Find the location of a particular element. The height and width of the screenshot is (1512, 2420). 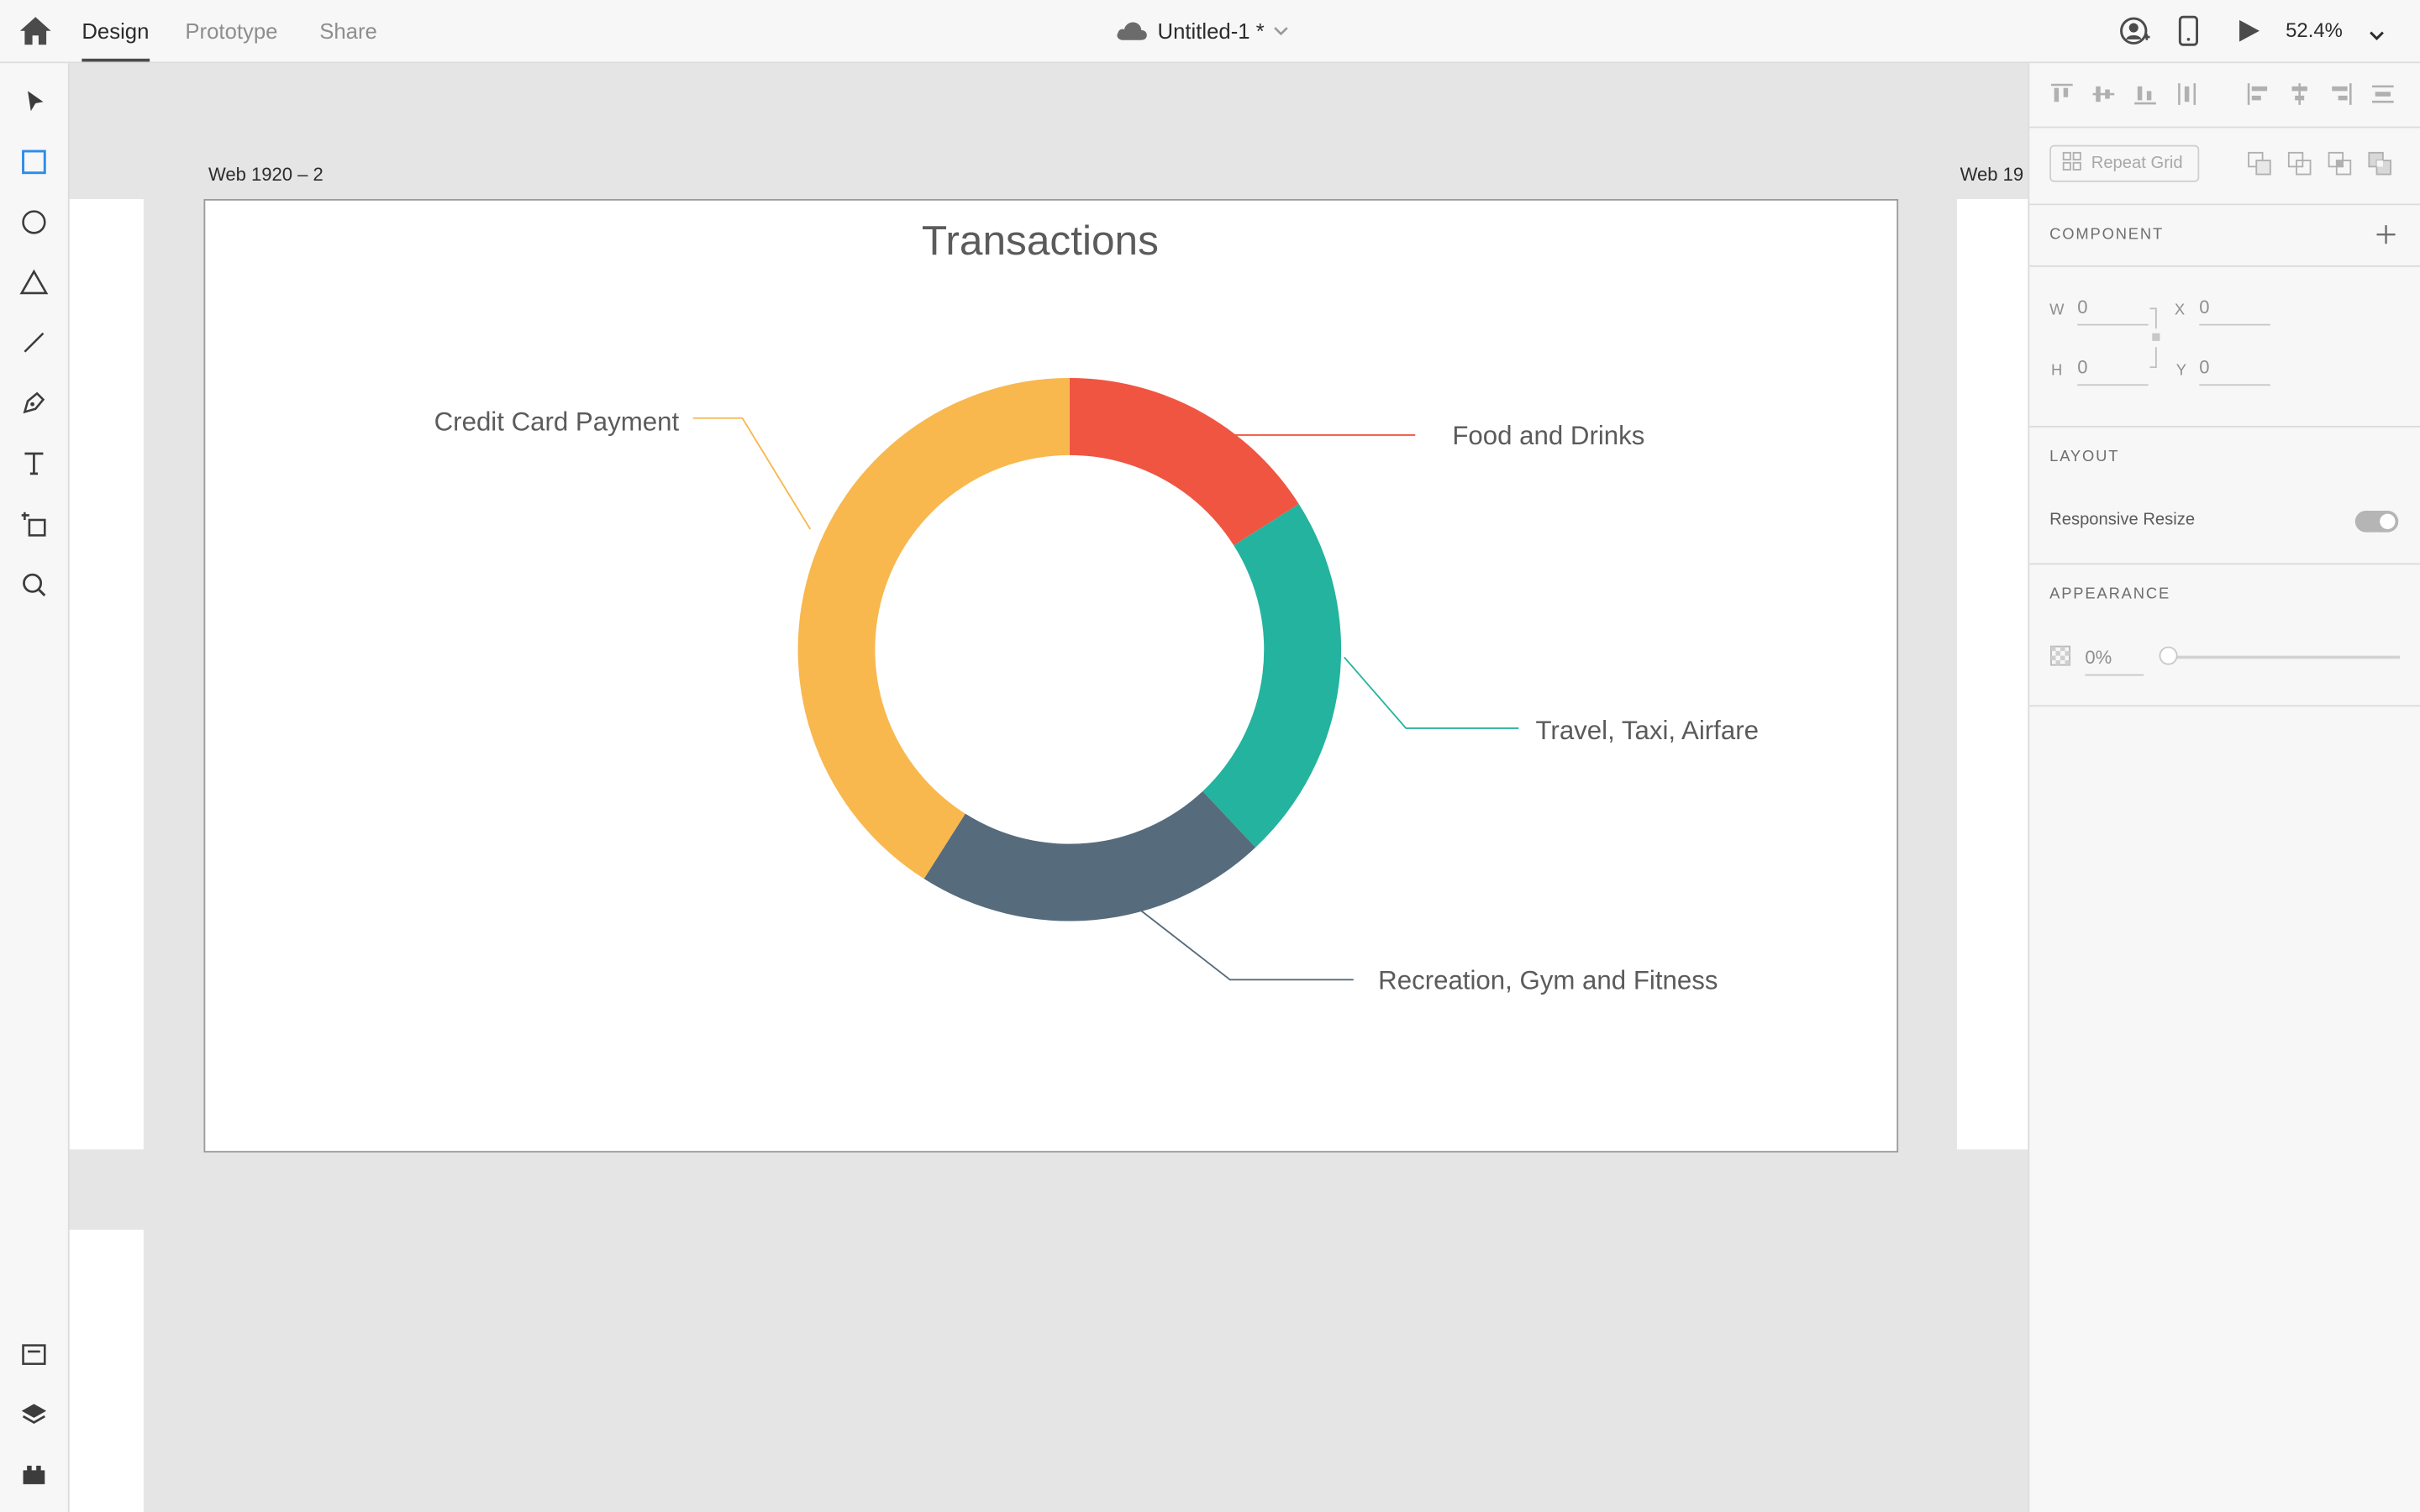

align-bottom-icon is located at coordinates (2145, 97).